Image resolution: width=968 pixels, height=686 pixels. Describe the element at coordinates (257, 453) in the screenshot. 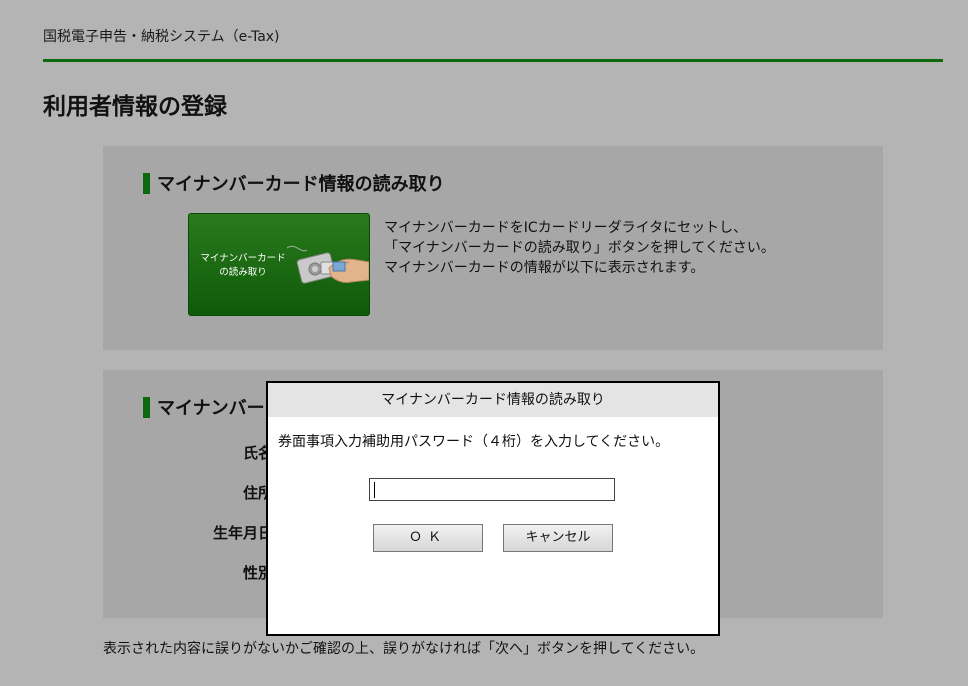

I see `field-label-name: 氏名` at that location.